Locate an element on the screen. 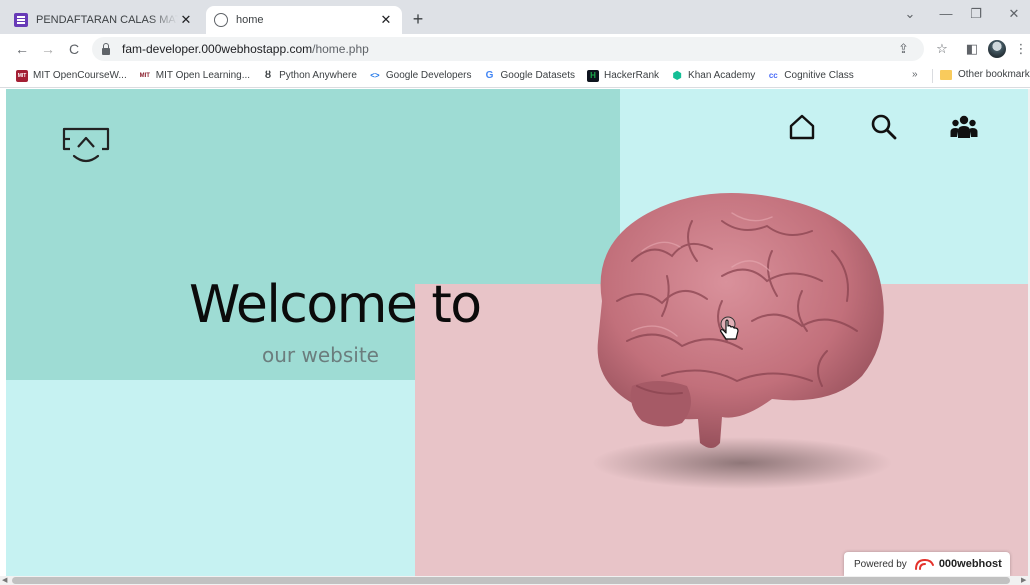  bookmark-hackerrank: H HackerRank is located at coordinates (623, 75).